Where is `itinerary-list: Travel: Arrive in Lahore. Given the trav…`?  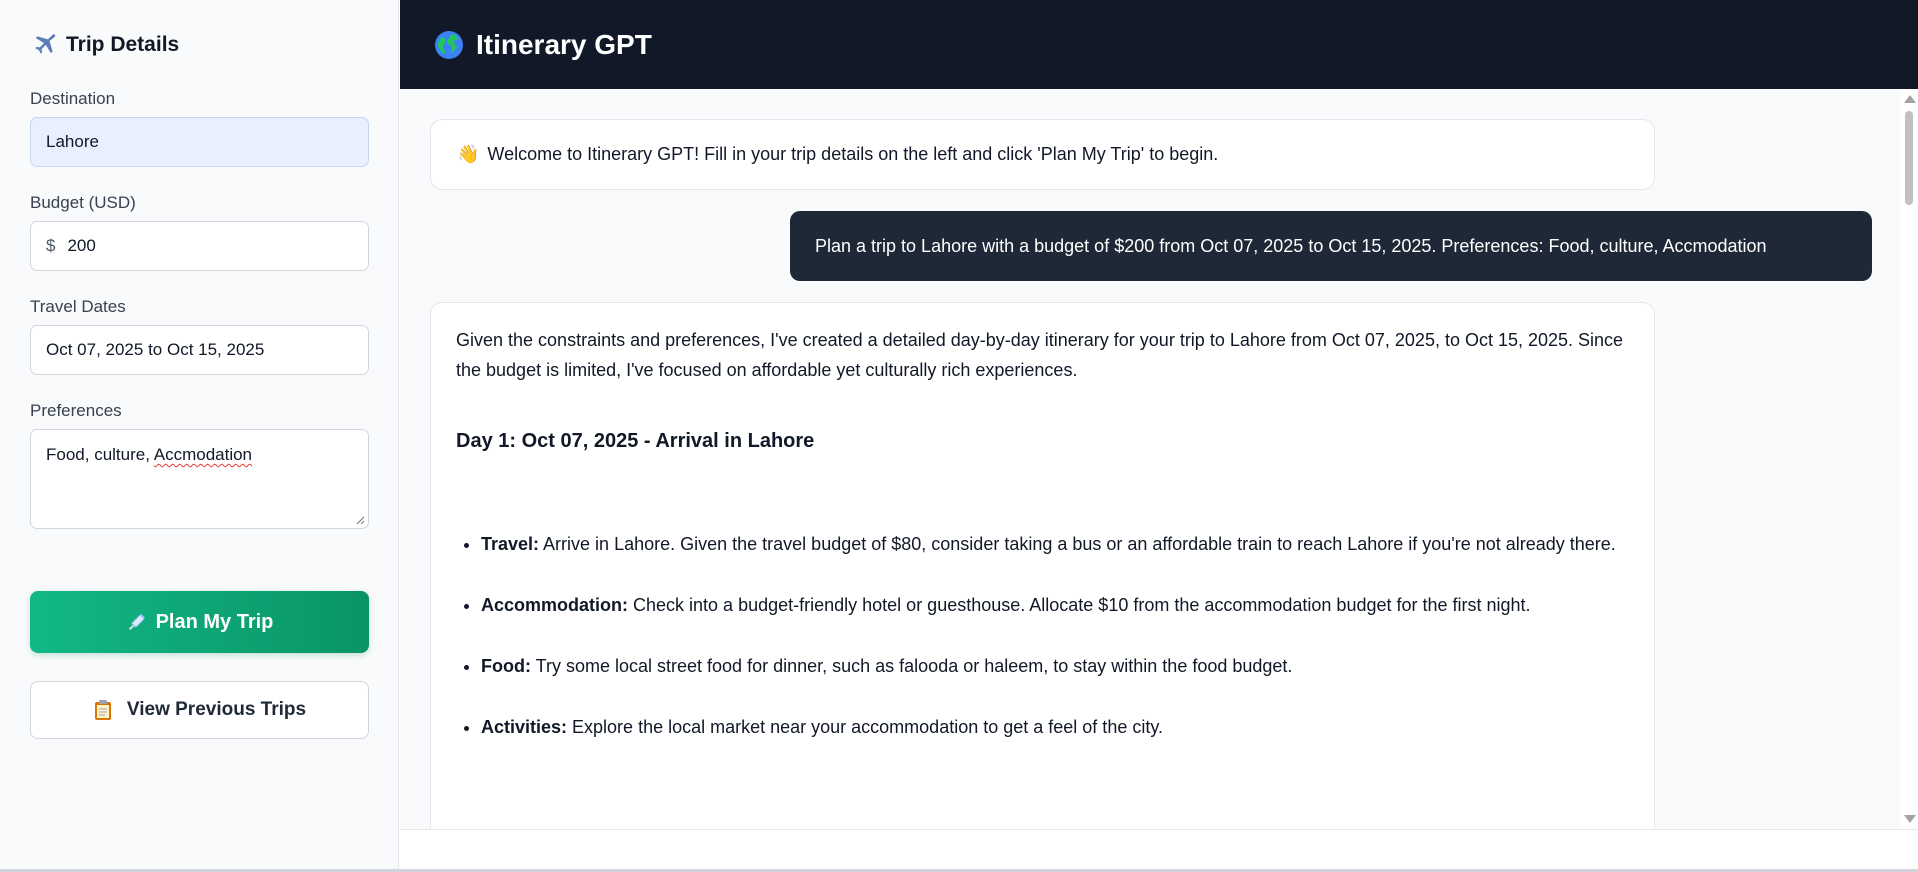
itinerary-list: Travel: Arrive in Lahore. Given the trav… is located at coordinates (1042, 635).